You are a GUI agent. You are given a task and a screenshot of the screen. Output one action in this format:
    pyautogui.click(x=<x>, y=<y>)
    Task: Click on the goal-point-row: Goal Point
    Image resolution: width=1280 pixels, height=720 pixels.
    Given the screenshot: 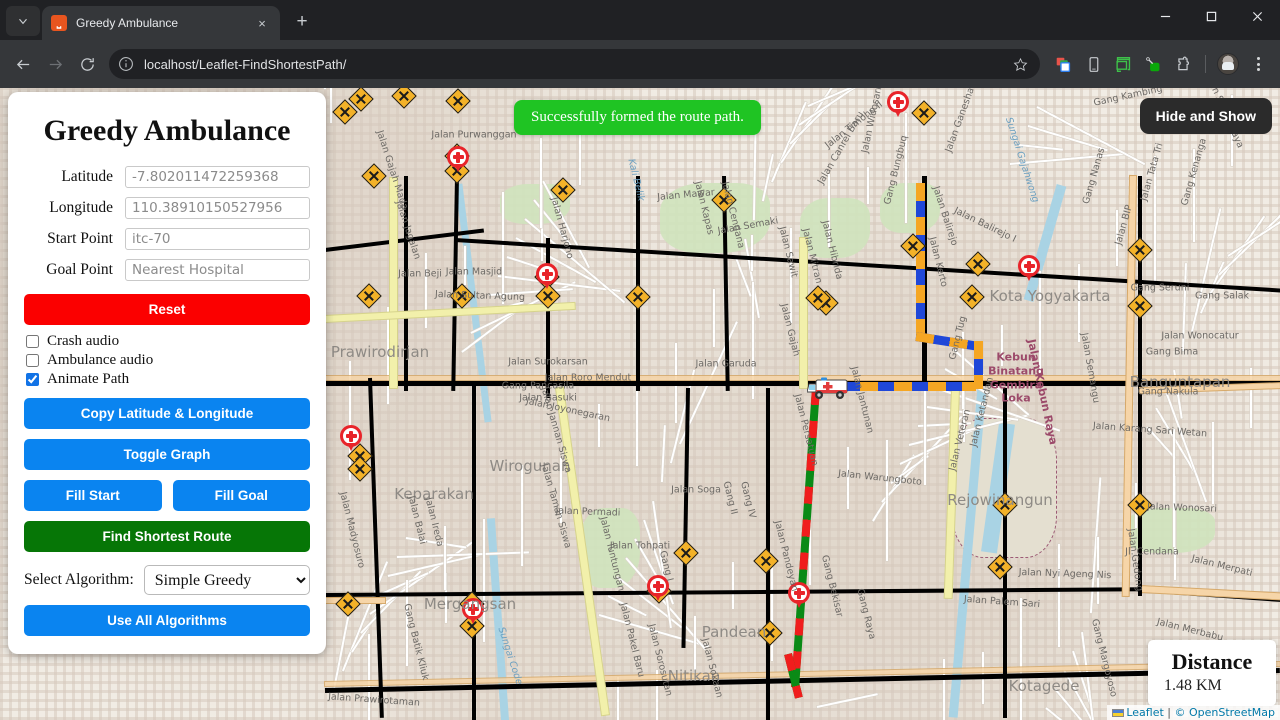 What is the action you would take?
    pyautogui.click(x=167, y=270)
    